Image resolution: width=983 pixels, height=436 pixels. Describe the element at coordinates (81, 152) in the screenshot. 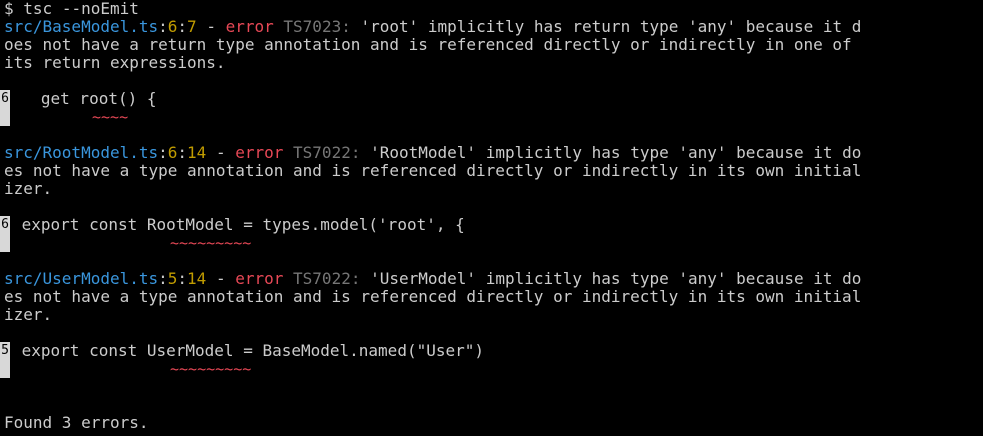

I see `error-file-path: src/RootModel.ts` at that location.